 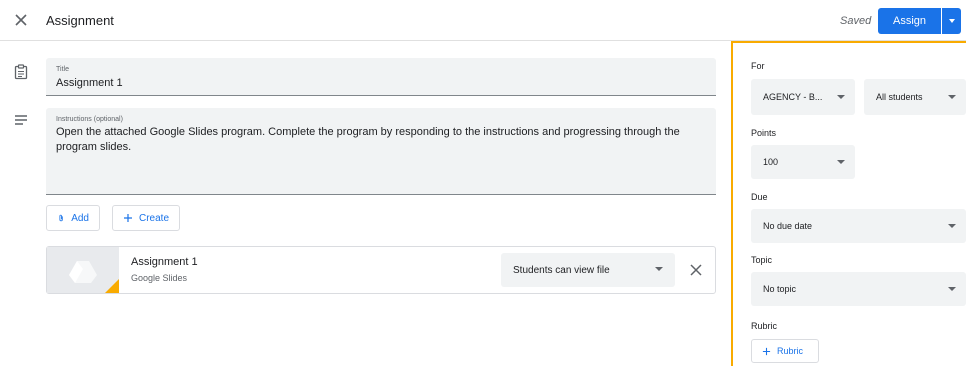 I want to click on paperclip-icon, so click(x=61, y=218).